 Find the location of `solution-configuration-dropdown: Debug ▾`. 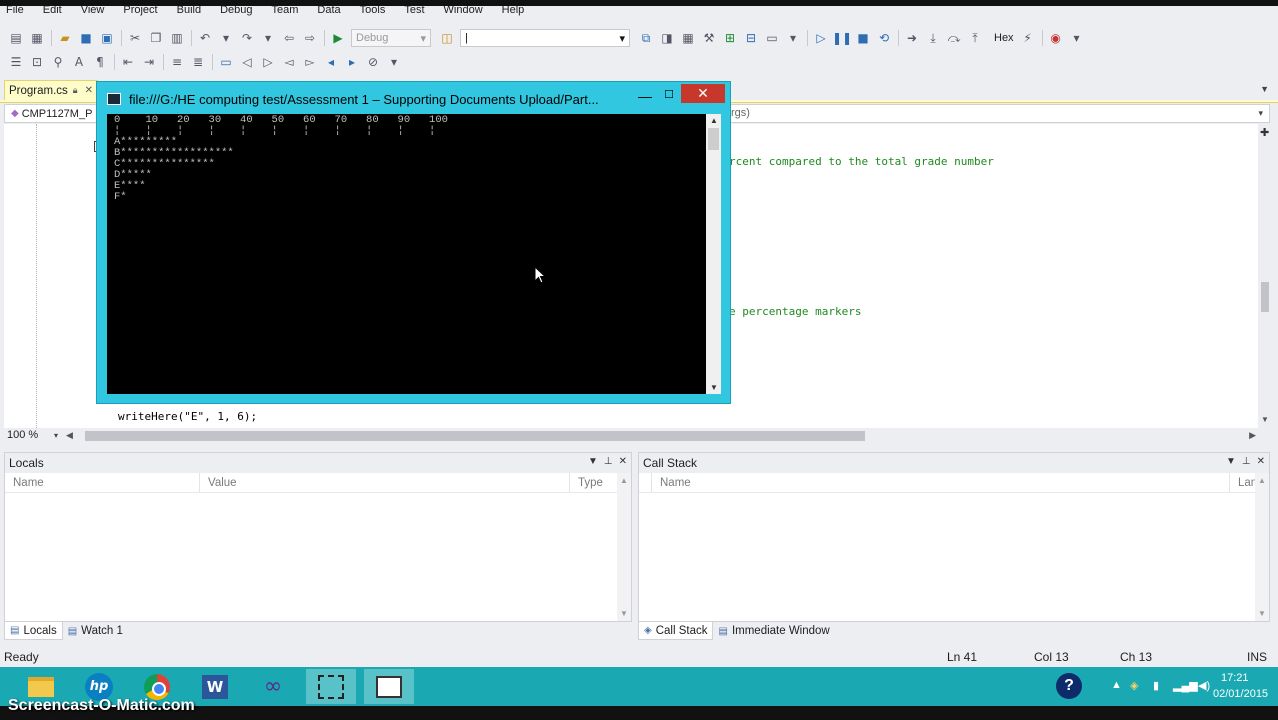

solution-configuration-dropdown: Debug ▾ is located at coordinates (391, 38).